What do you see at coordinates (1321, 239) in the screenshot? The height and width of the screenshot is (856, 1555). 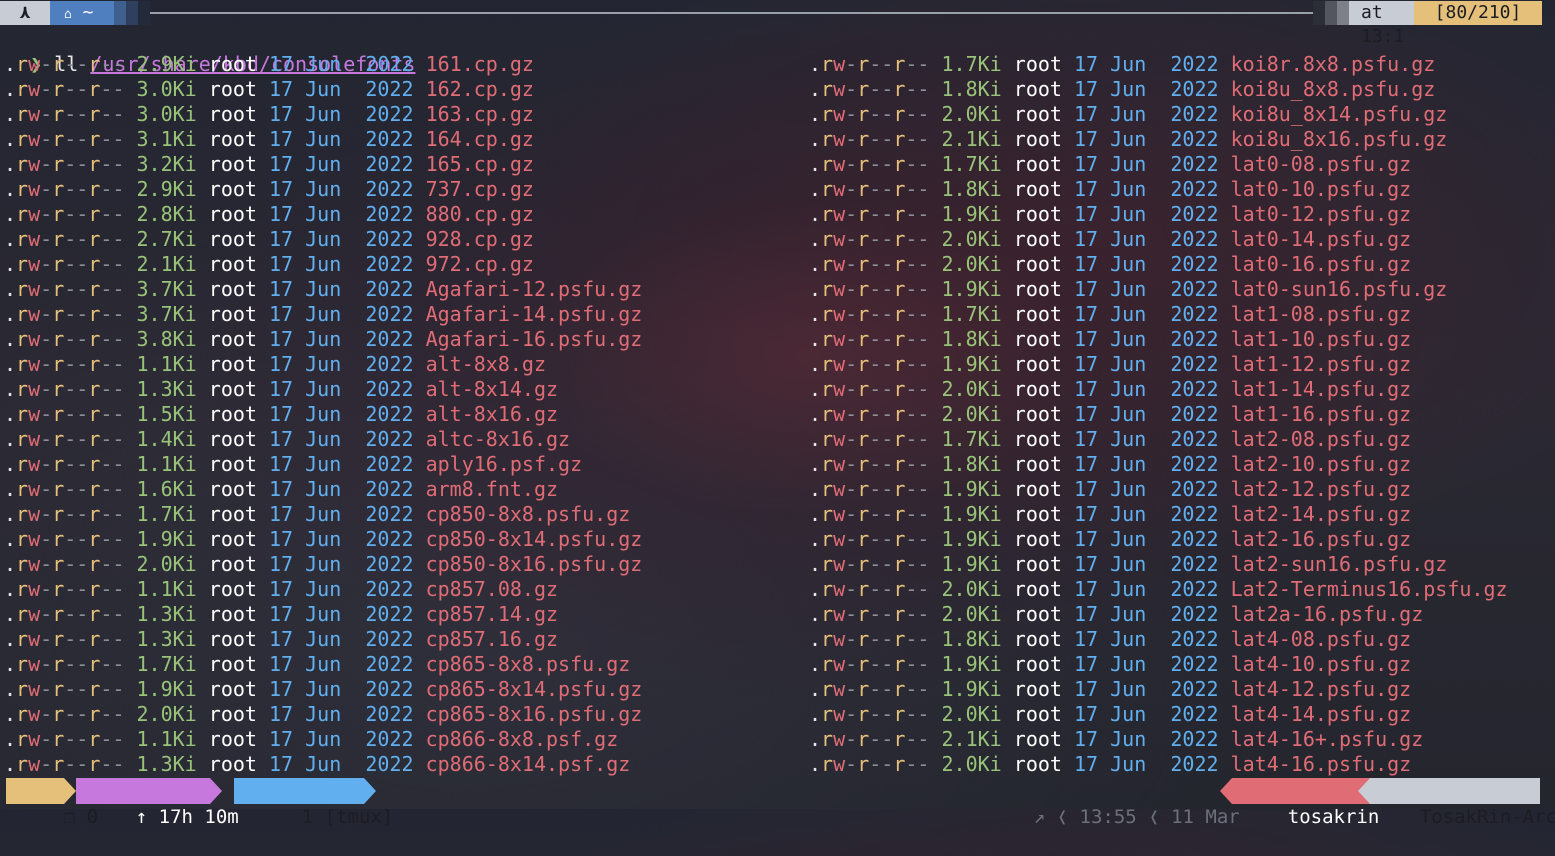 I see `file-name: lat0-14.psfu.gz` at bounding box center [1321, 239].